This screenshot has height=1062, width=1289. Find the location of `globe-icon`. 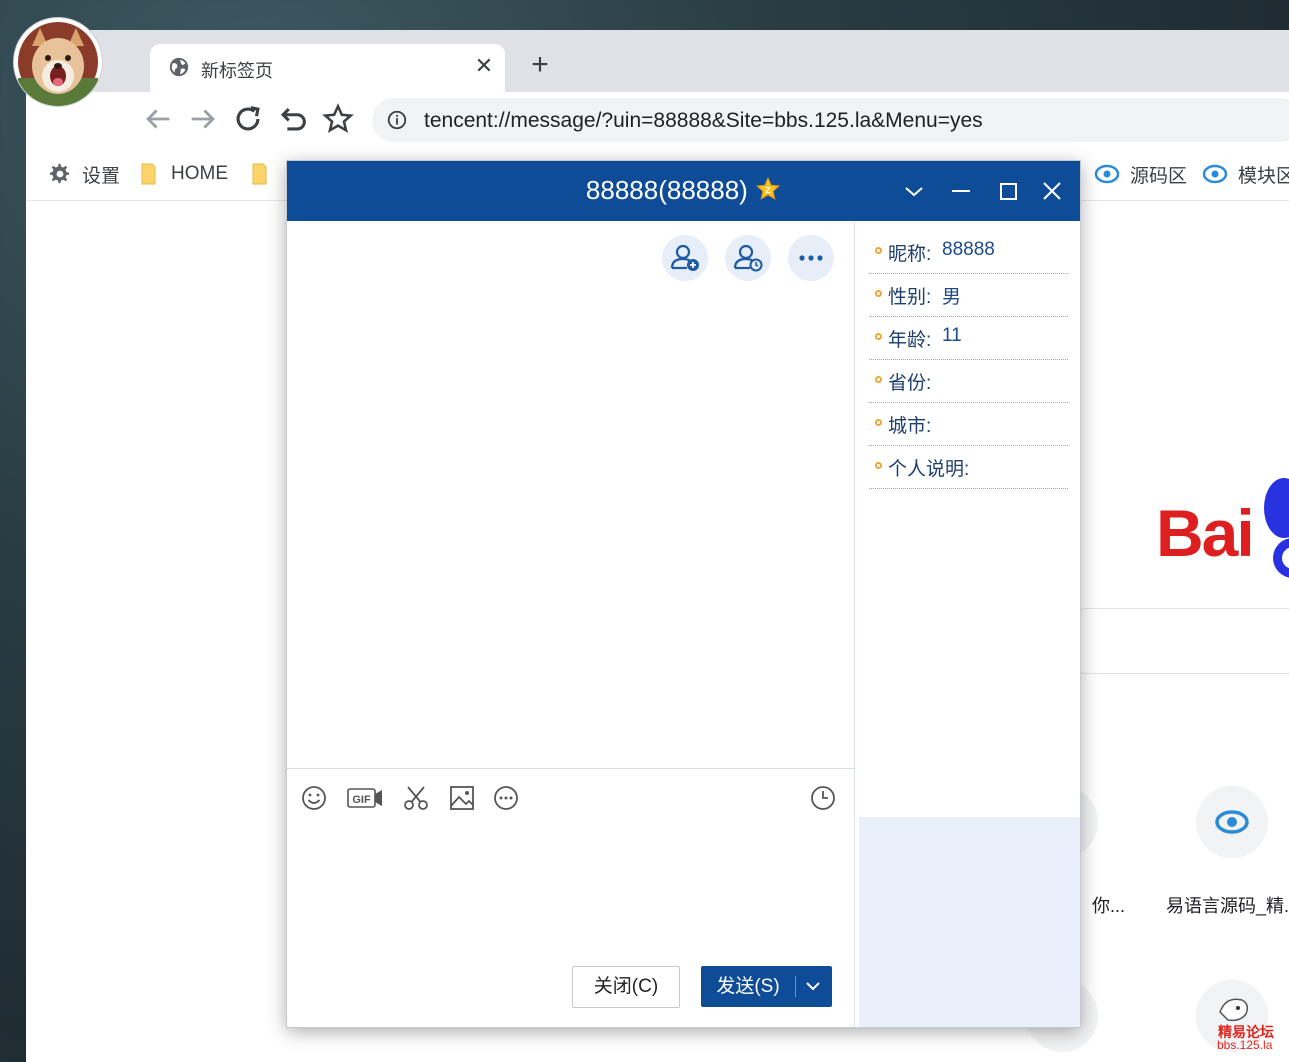

globe-icon is located at coordinates (179, 67).